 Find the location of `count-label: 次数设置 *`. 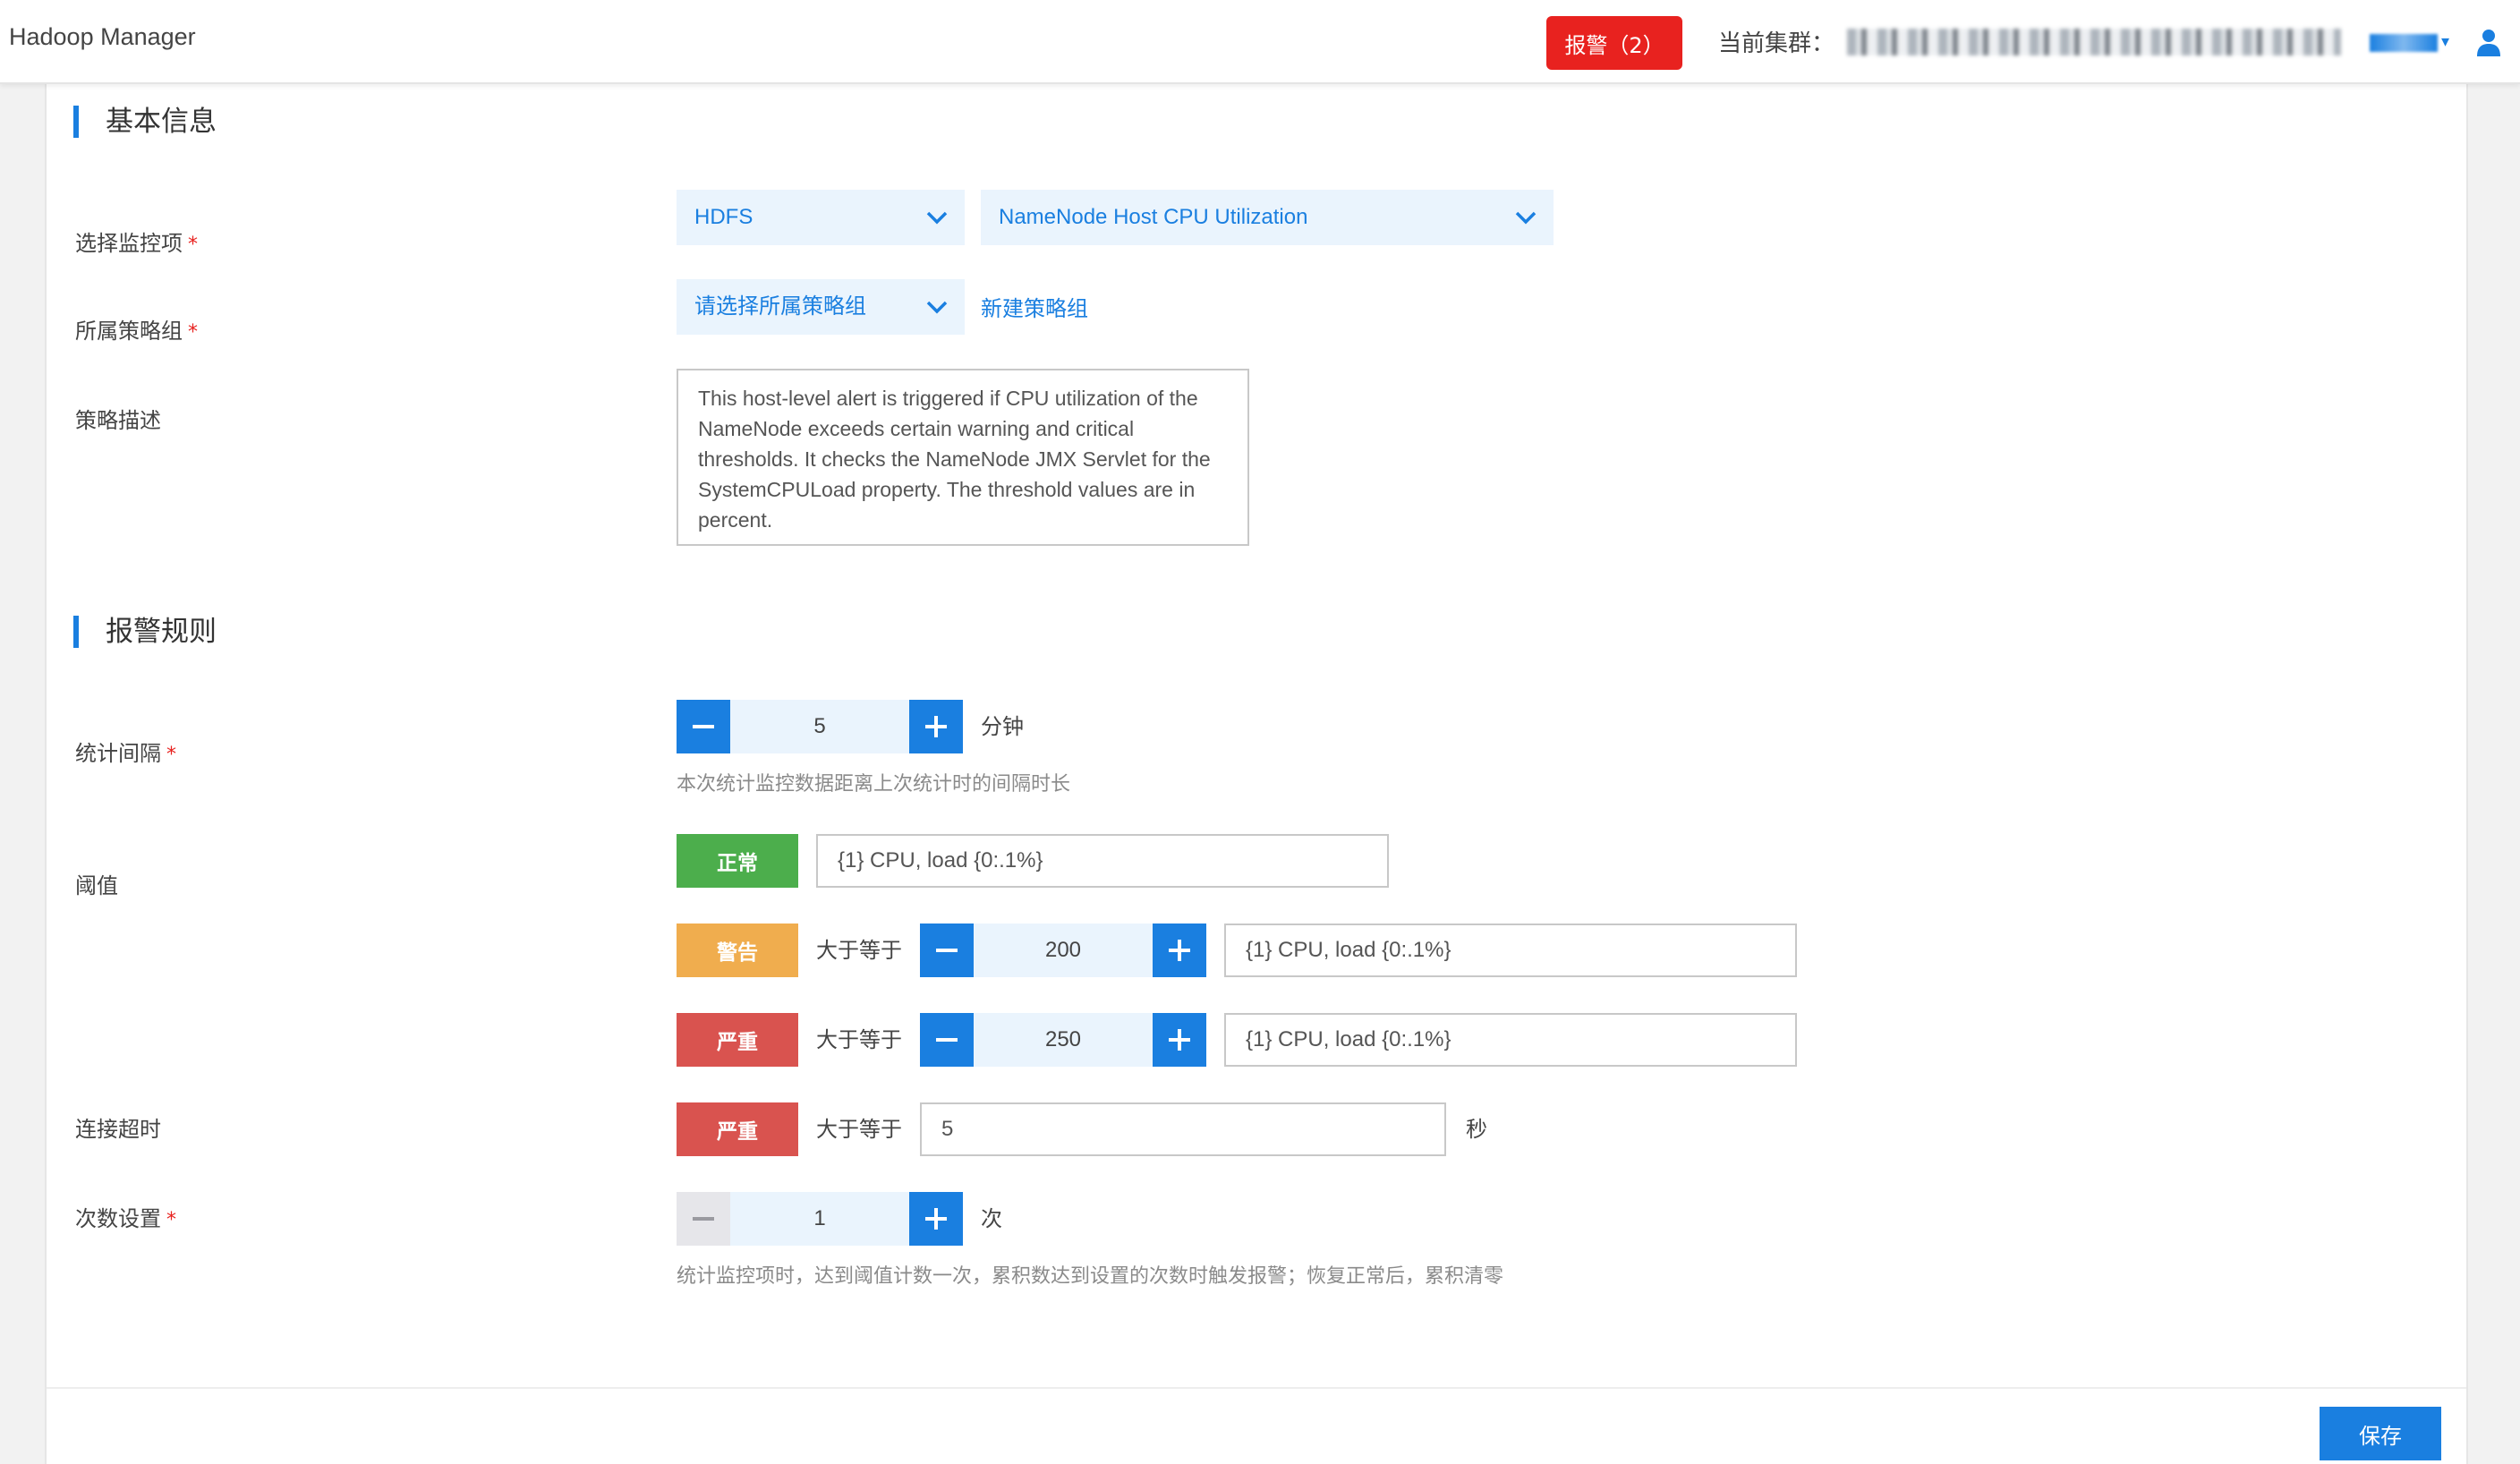

count-label: 次数设置 * is located at coordinates (126, 1219).